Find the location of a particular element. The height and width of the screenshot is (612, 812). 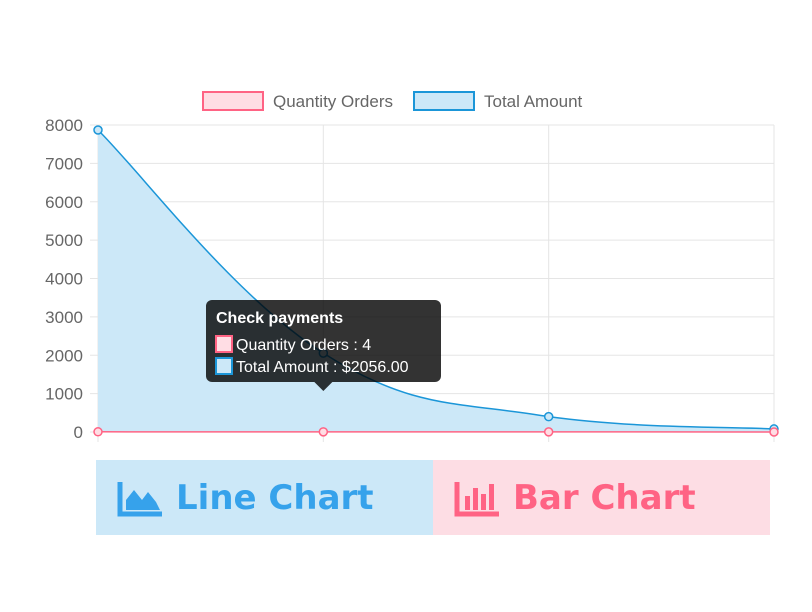

y-tick-label: 8000 is located at coordinates (64, 125).